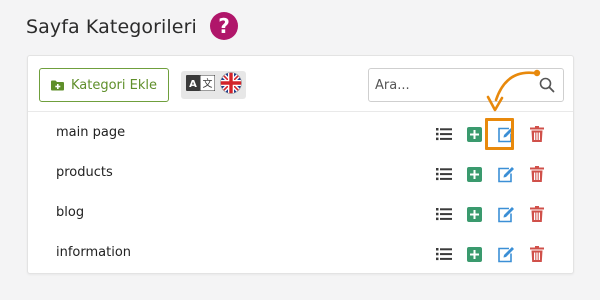  What do you see at coordinates (57, 85) in the screenshot?
I see `folder-plus-icon` at bounding box center [57, 85].